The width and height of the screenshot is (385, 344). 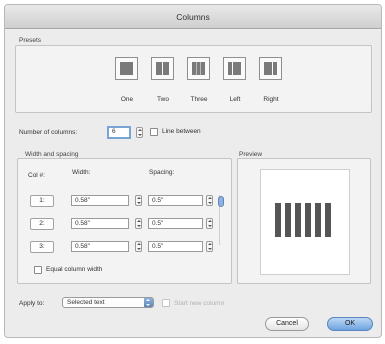 I want to click on one-column-icon, so click(x=126, y=68).